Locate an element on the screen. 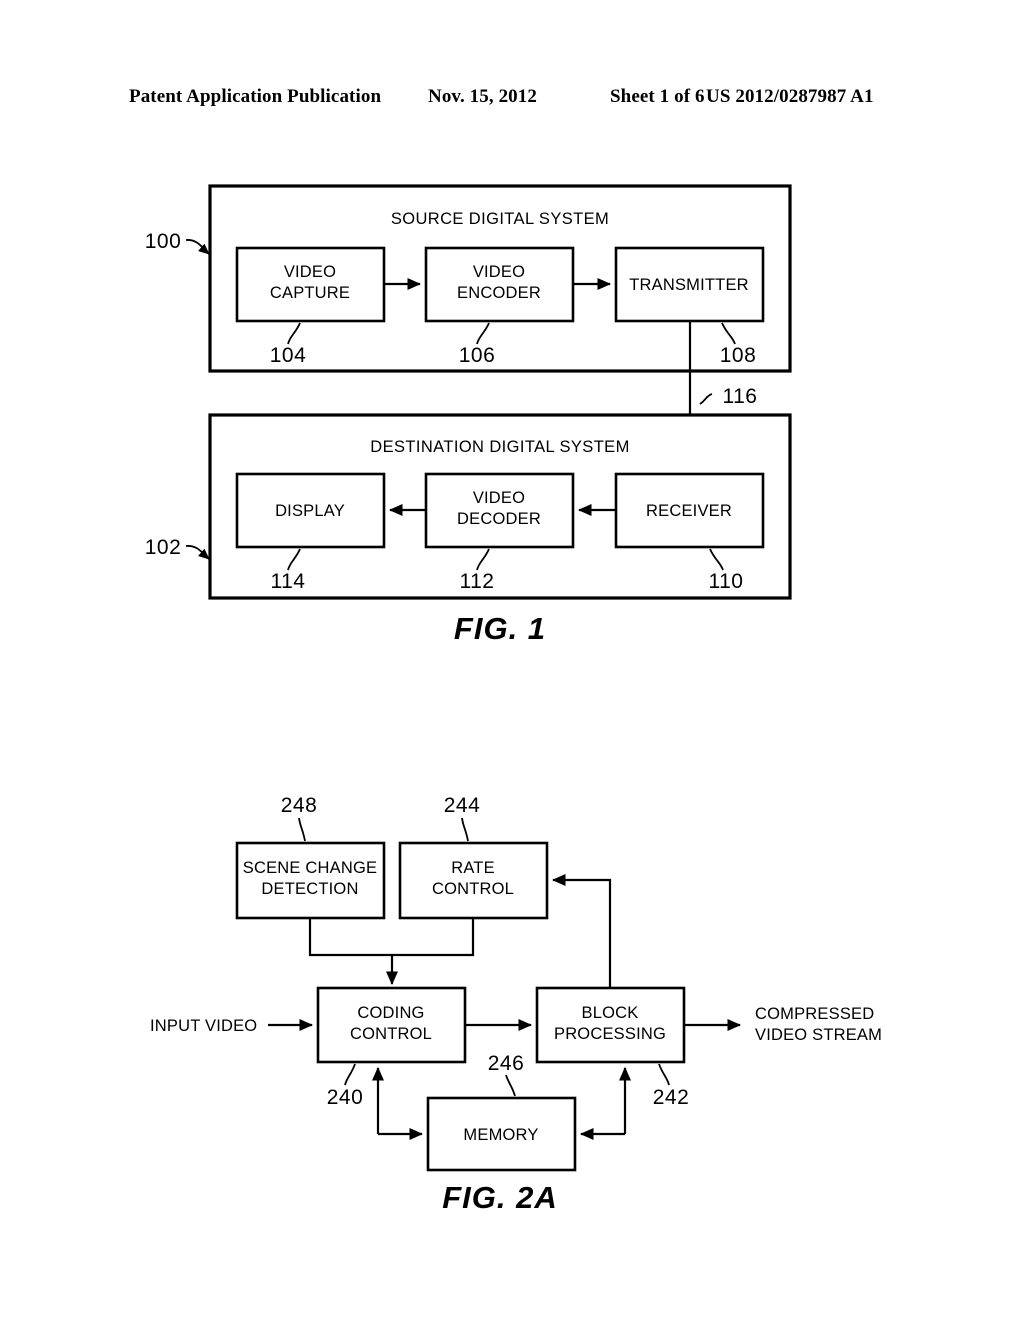  ref-244-leader is located at coordinates (465, 829).